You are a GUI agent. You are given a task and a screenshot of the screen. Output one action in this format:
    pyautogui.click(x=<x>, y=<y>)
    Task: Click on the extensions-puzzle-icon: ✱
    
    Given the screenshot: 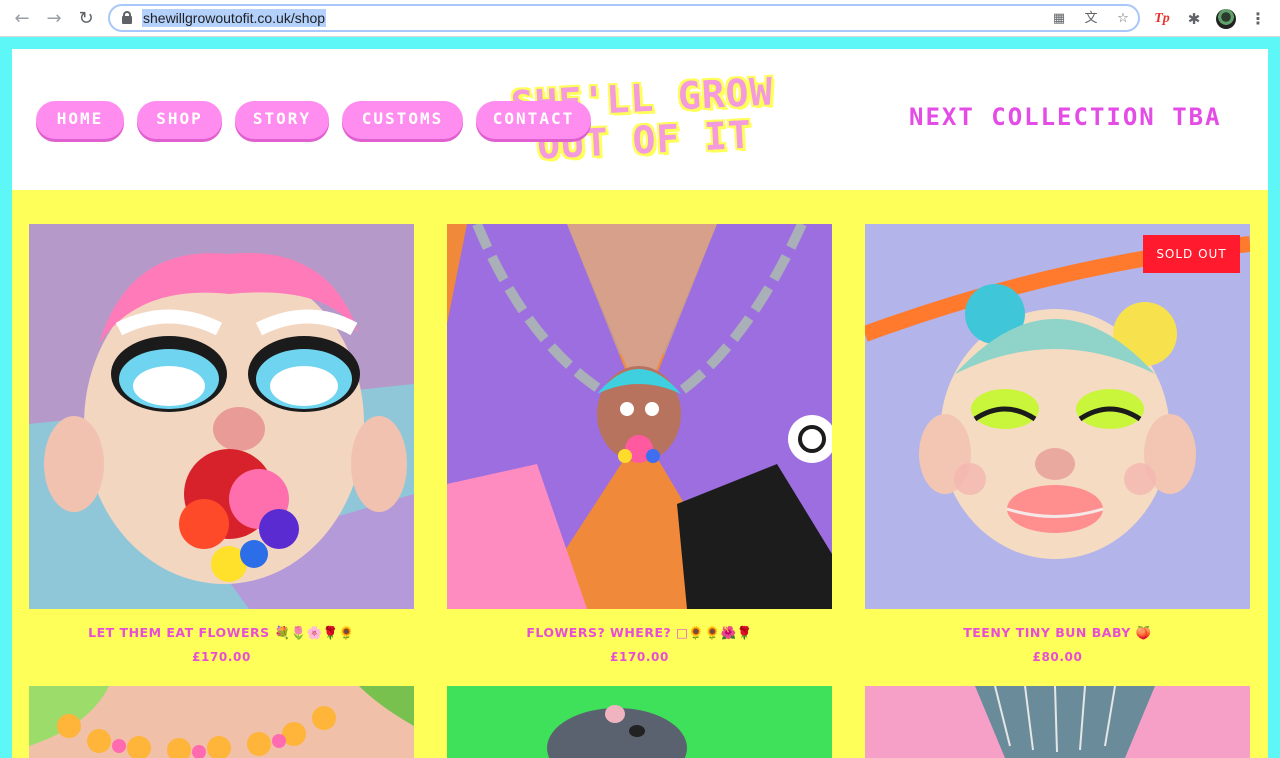 What is the action you would take?
    pyautogui.click(x=1194, y=19)
    